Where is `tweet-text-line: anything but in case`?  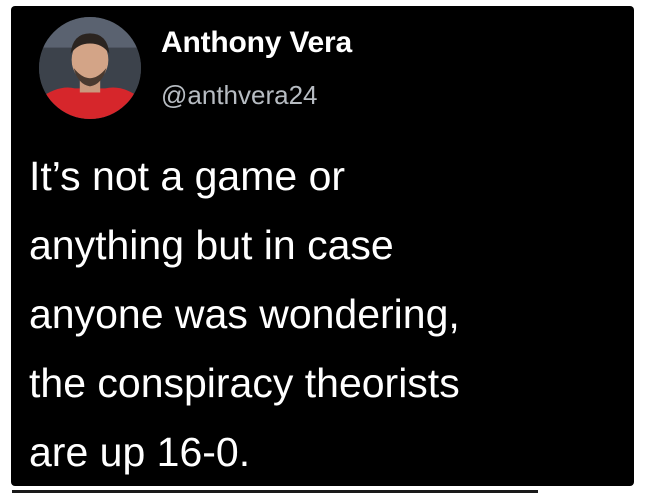
tweet-text-line: anything but in case is located at coordinates (211, 245).